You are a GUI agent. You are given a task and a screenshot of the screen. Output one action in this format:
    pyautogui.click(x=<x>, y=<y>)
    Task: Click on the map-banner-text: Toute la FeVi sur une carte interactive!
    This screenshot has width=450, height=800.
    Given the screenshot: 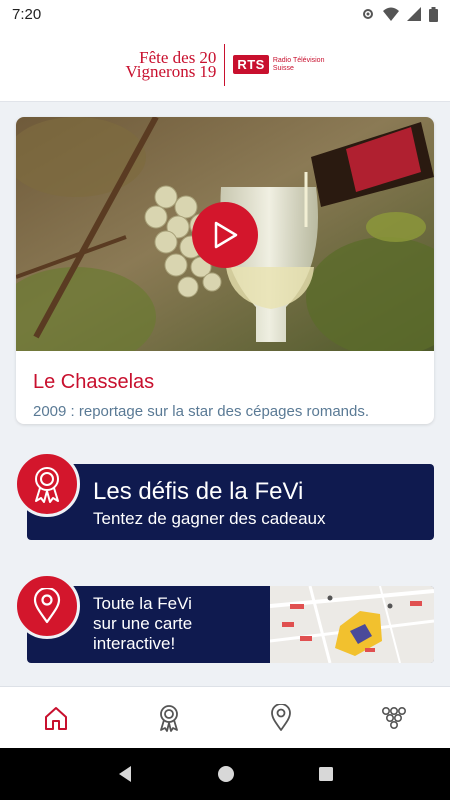 What is the action you would take?
    pyautogui.click(x=143, y=623)
    